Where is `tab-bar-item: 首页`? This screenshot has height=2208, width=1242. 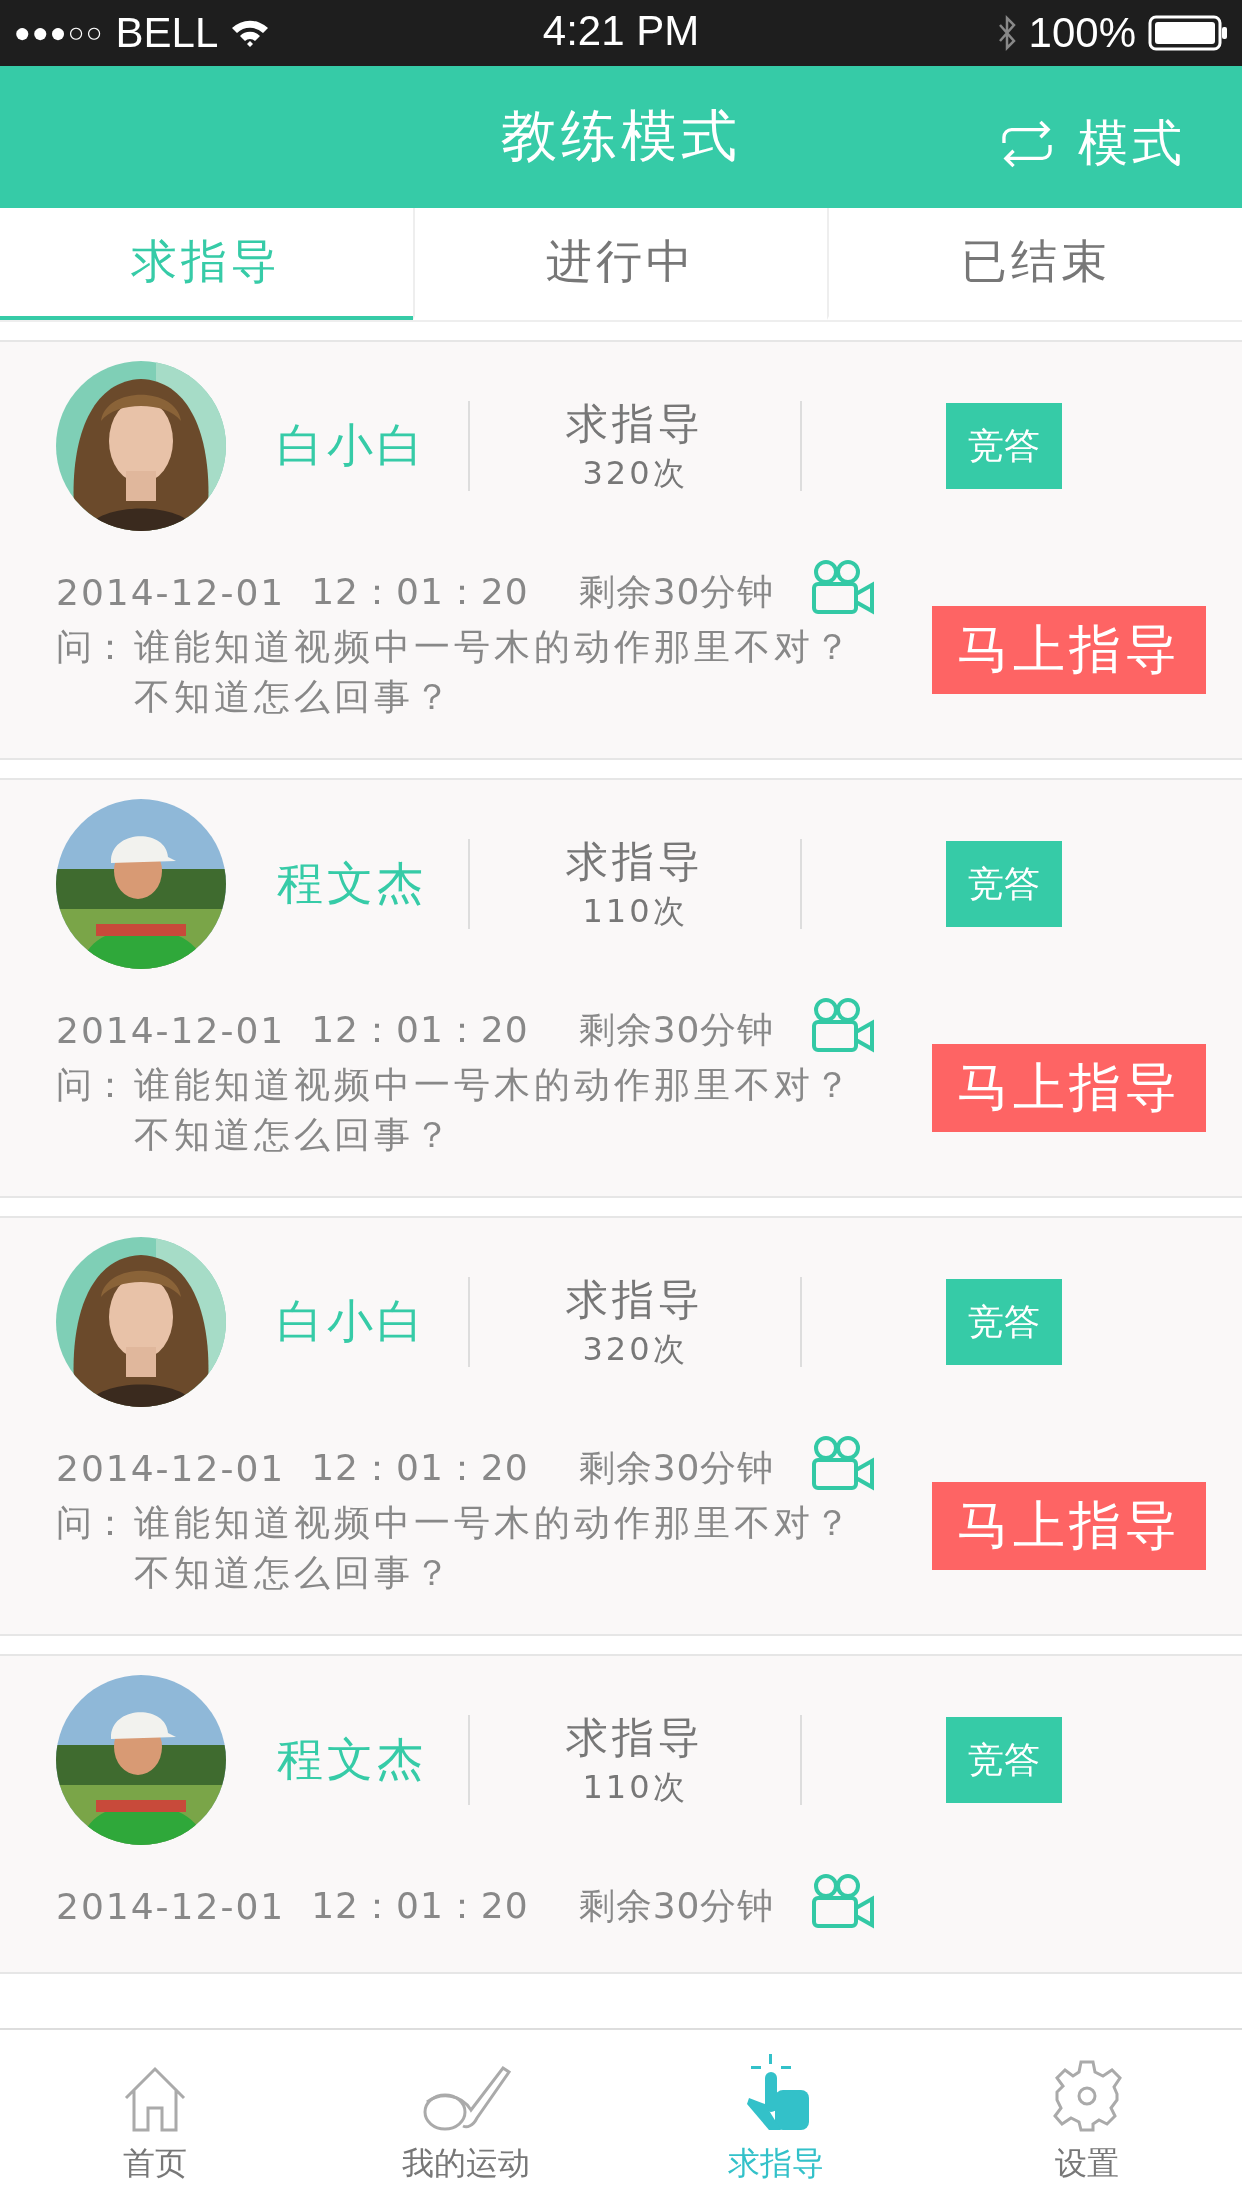 tab-bar-item: 首页 is located at coordinates (155, 2119).